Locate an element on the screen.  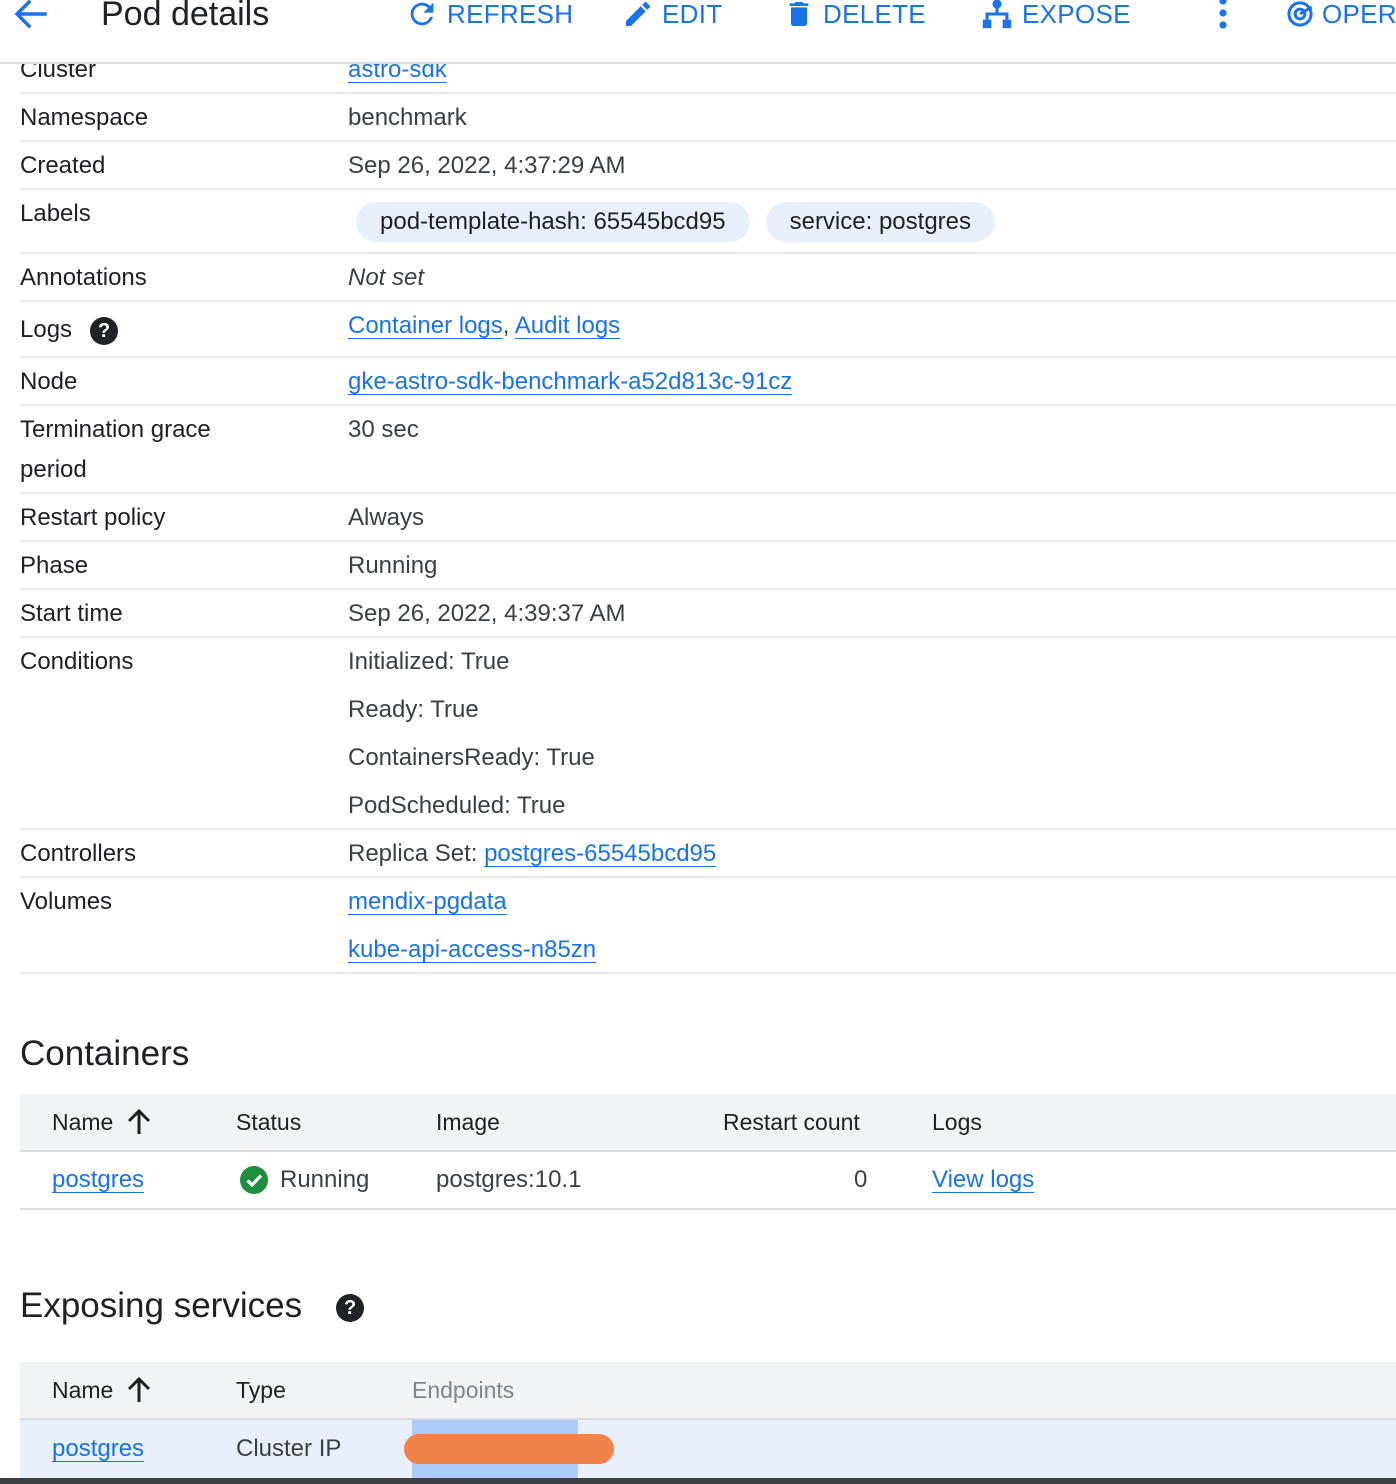
service-type: Cluster IP is located at coordinates (289, 1448).